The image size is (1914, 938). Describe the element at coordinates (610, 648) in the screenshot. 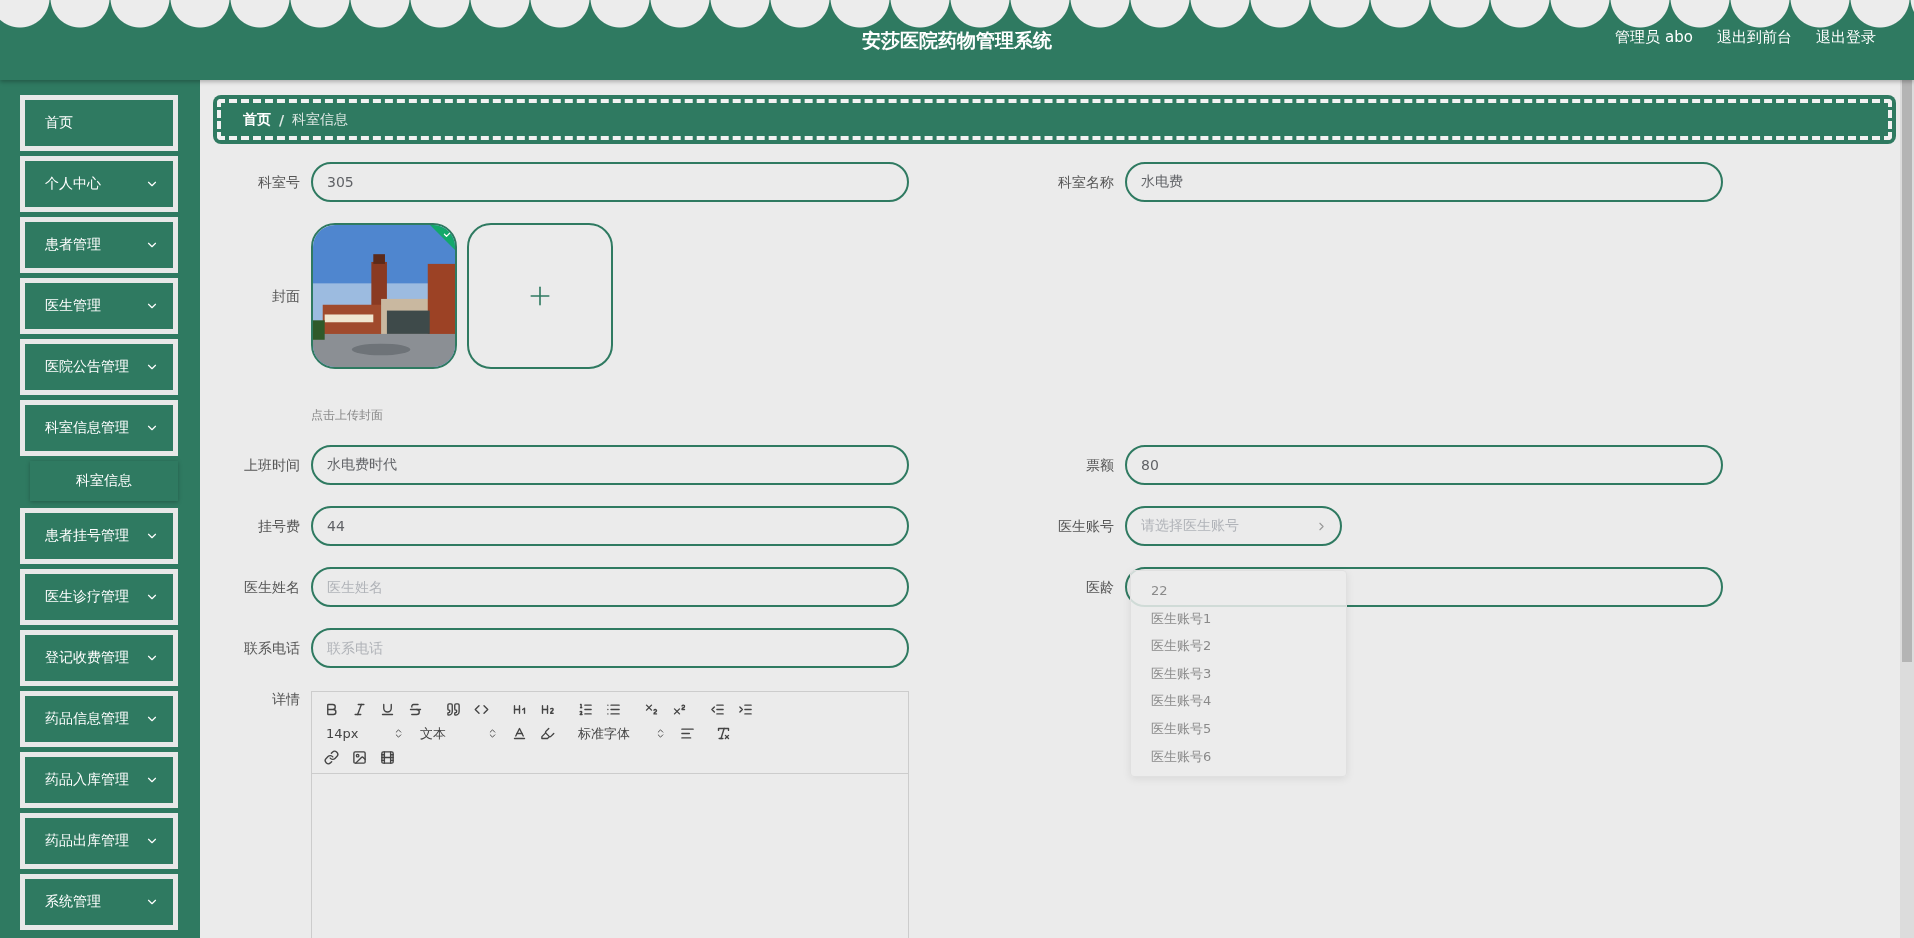

I see `input-field: 联系电话` at that location.